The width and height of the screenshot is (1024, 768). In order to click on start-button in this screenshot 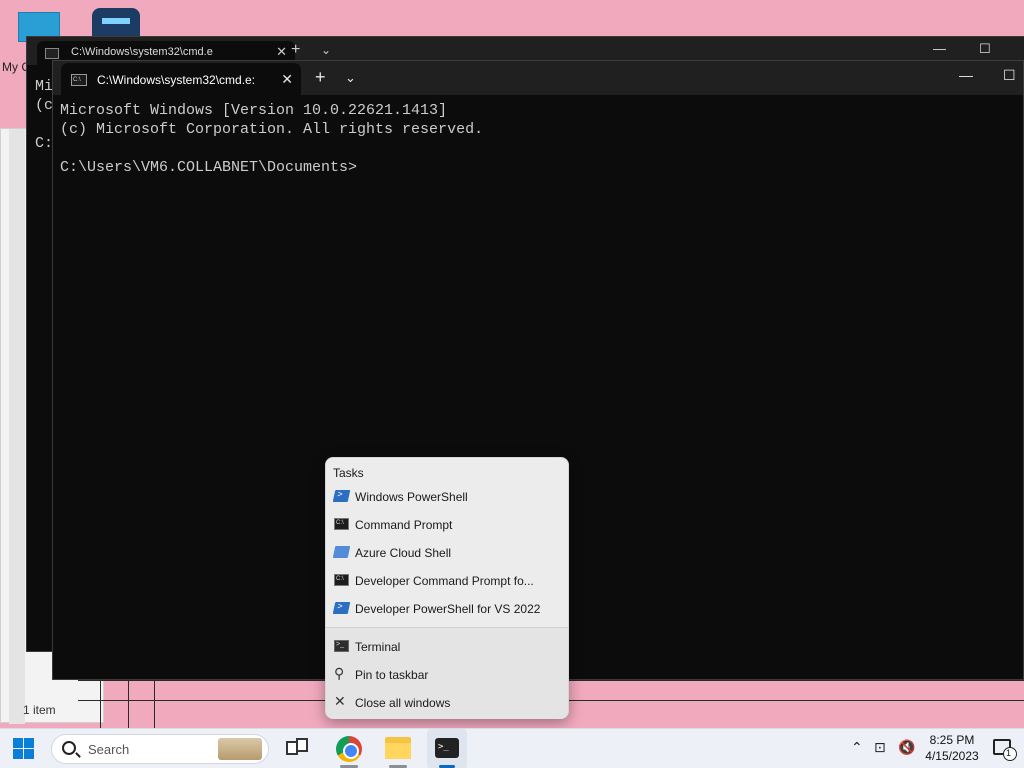, I will do `click(24, 749)`.